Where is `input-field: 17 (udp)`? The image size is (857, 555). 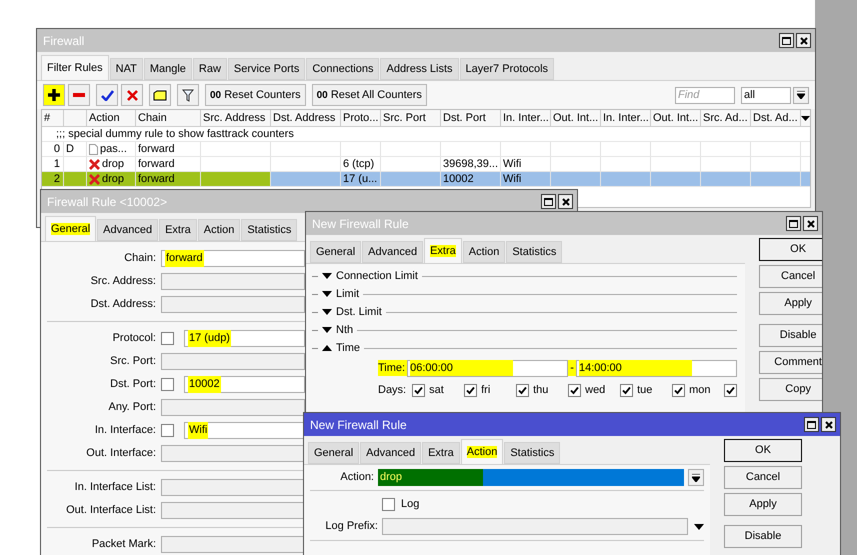
input-field: 17 (udp) is located at coordinates (244, 338).